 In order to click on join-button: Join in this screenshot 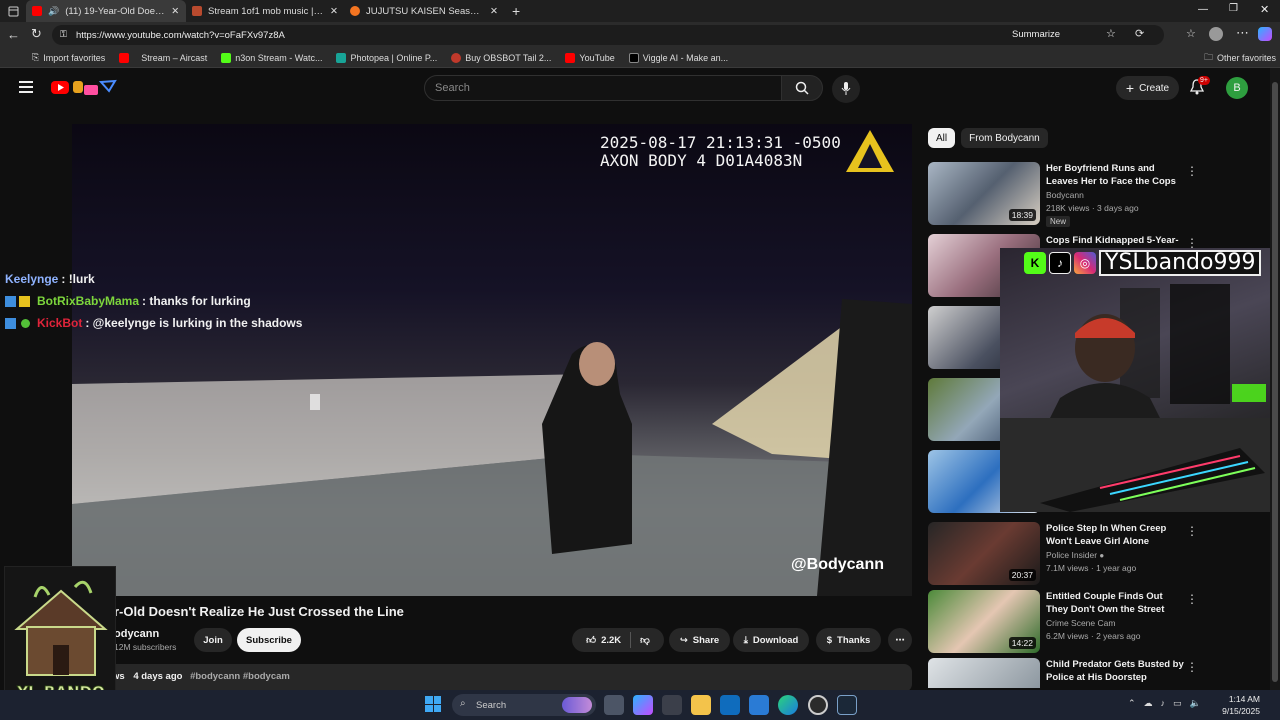, I will do `click(213, 640)`.